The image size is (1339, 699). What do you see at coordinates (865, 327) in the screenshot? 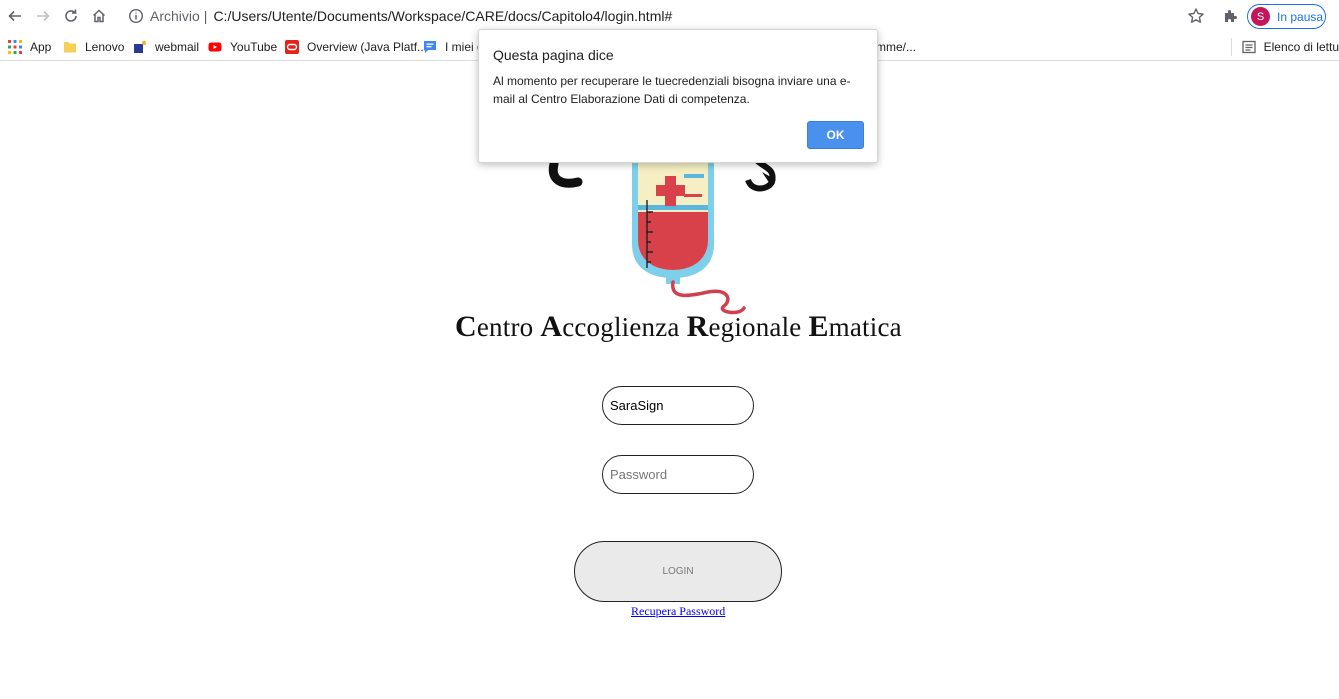
I see `title-text: matica` at bounding box center [865, 327].